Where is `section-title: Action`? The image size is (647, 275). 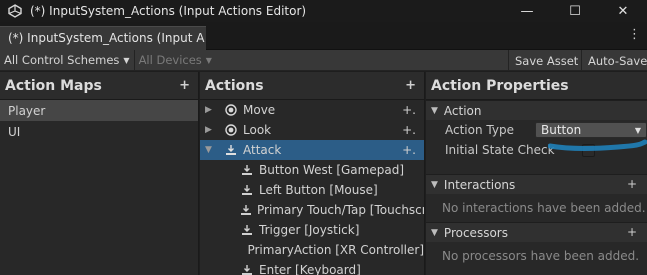 section-title: Action is located at coordinates (462, 110).